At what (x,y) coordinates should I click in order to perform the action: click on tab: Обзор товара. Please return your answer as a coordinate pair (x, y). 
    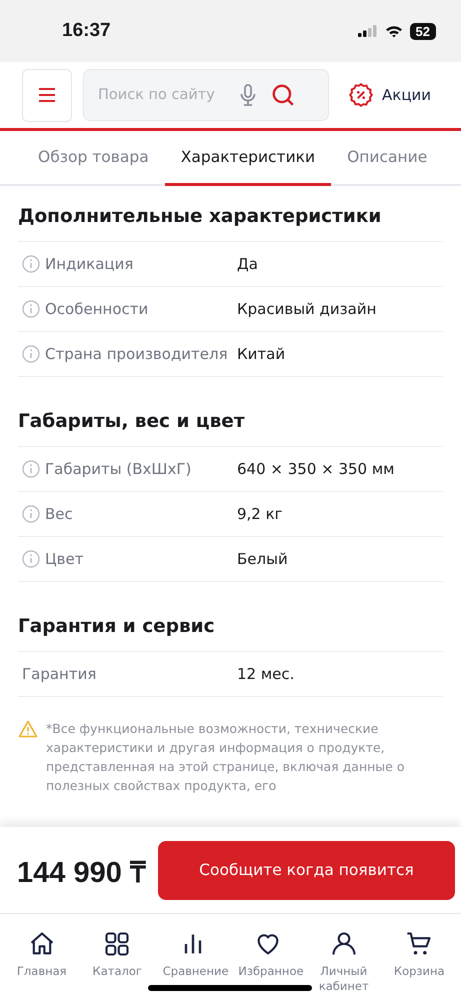
    Looking at the image, I should click on (93, 158).